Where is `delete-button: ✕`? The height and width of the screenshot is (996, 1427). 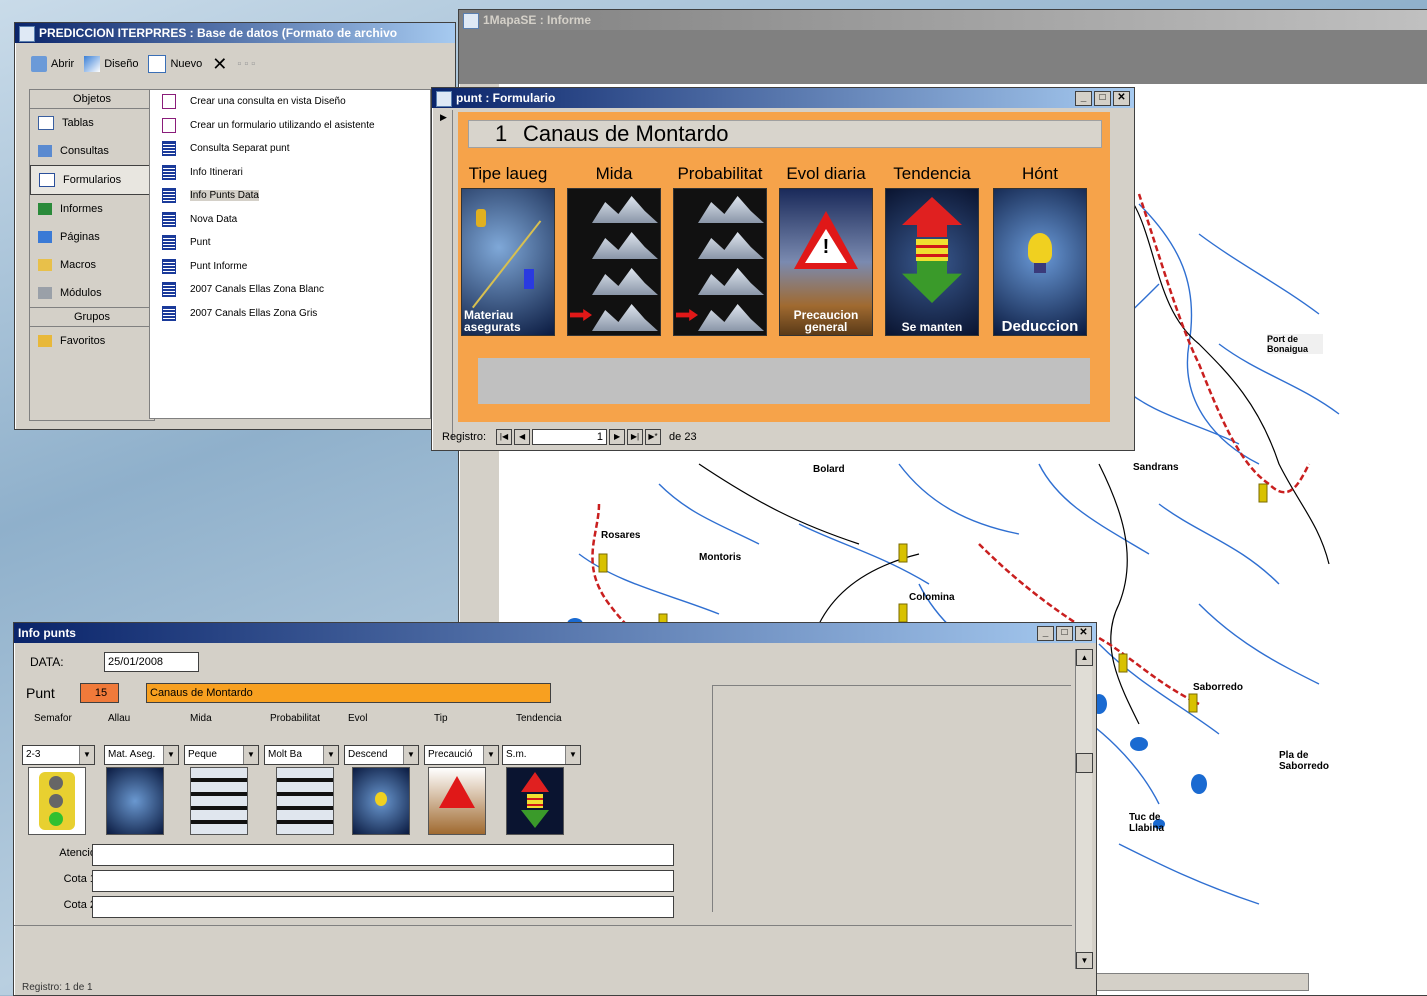 delete-button: ✕ is located at coordinates (219, 64).